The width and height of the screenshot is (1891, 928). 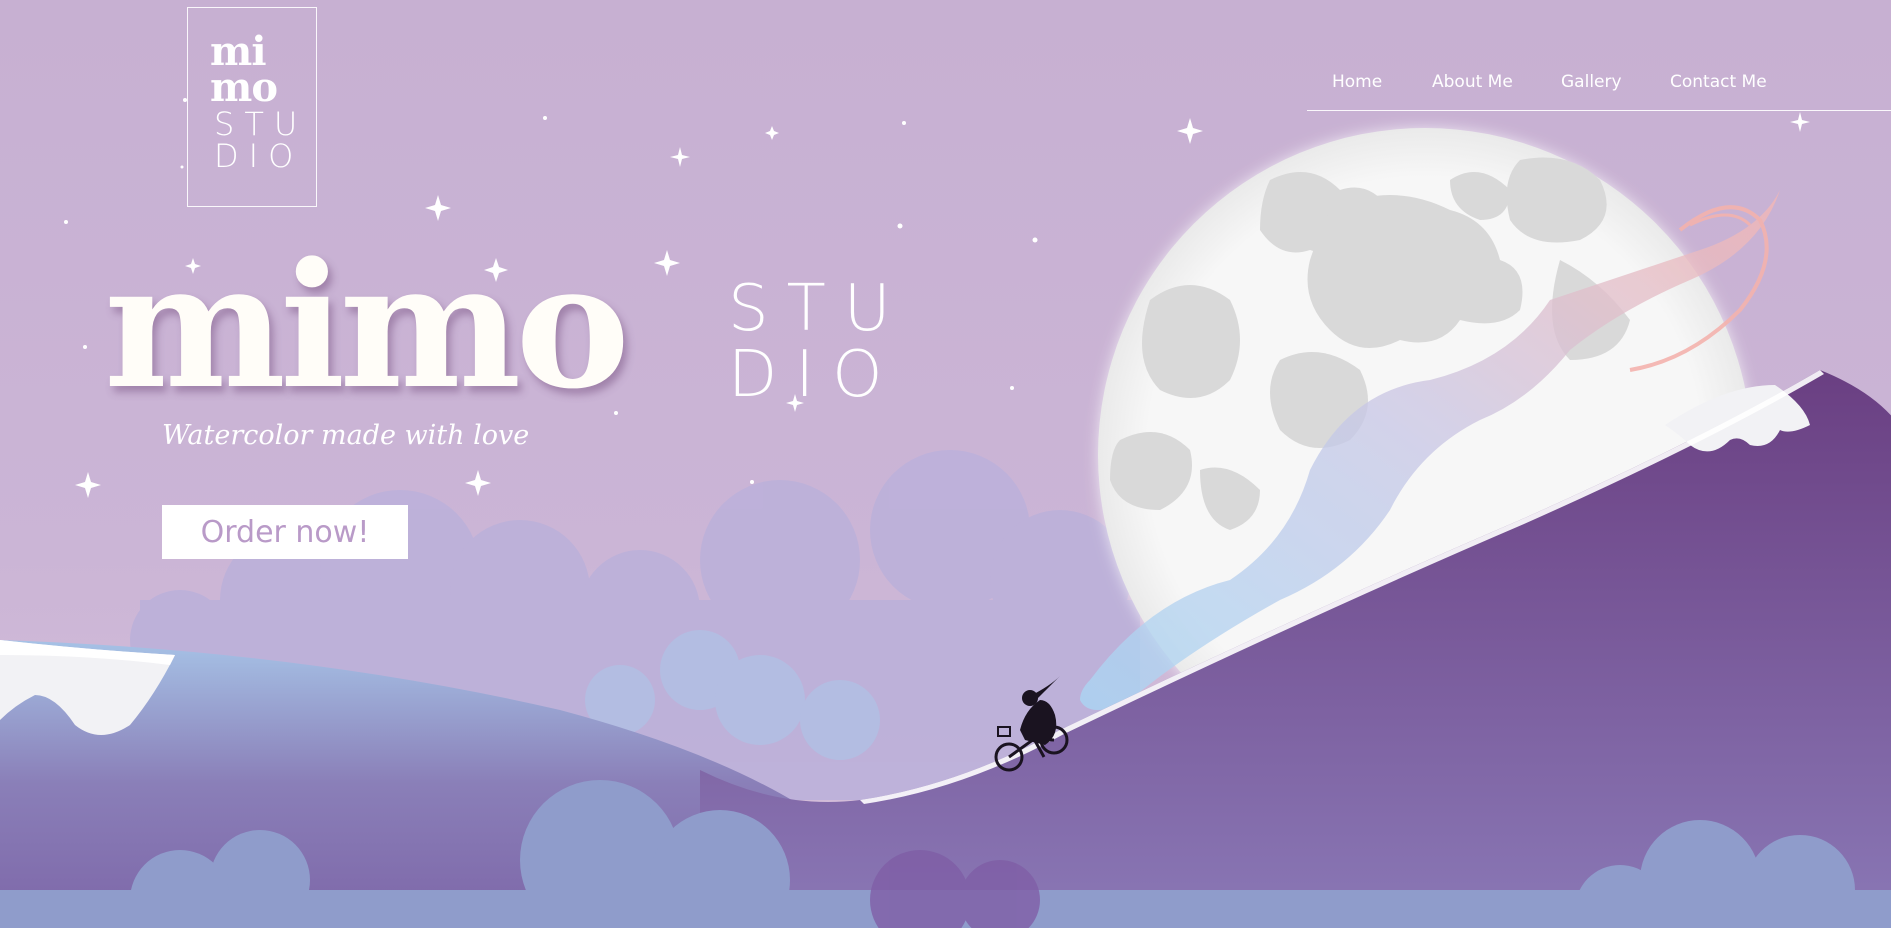 I want to click on nav-about-me: About Me, so click(x=1472, y=82).